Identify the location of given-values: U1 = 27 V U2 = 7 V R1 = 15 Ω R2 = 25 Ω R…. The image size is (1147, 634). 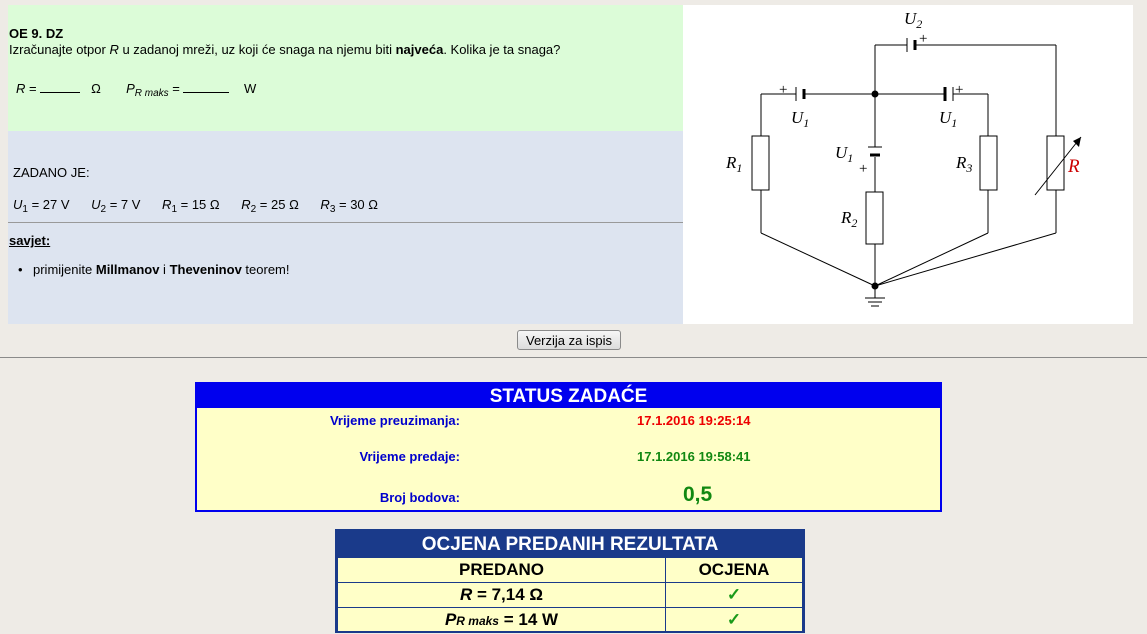
(204, 206).